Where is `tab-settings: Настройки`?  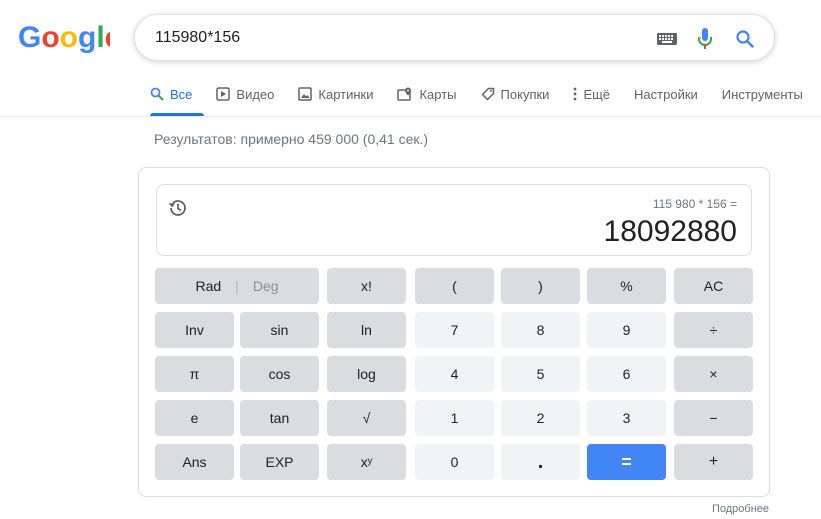 tab-settings: Настройки is located at coordinates (666, 94).